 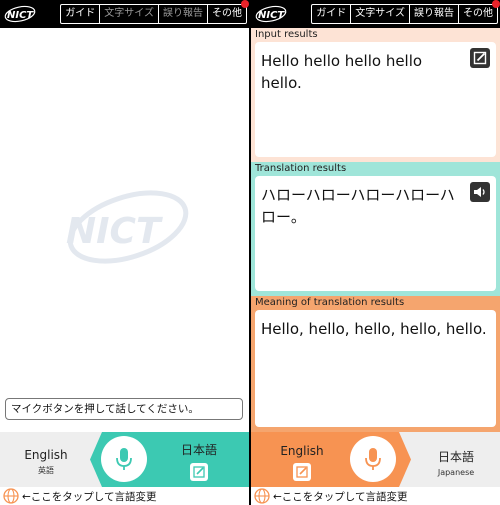 I want to click on language-bar: English 英語 日本語, so click(x=124, y=459).